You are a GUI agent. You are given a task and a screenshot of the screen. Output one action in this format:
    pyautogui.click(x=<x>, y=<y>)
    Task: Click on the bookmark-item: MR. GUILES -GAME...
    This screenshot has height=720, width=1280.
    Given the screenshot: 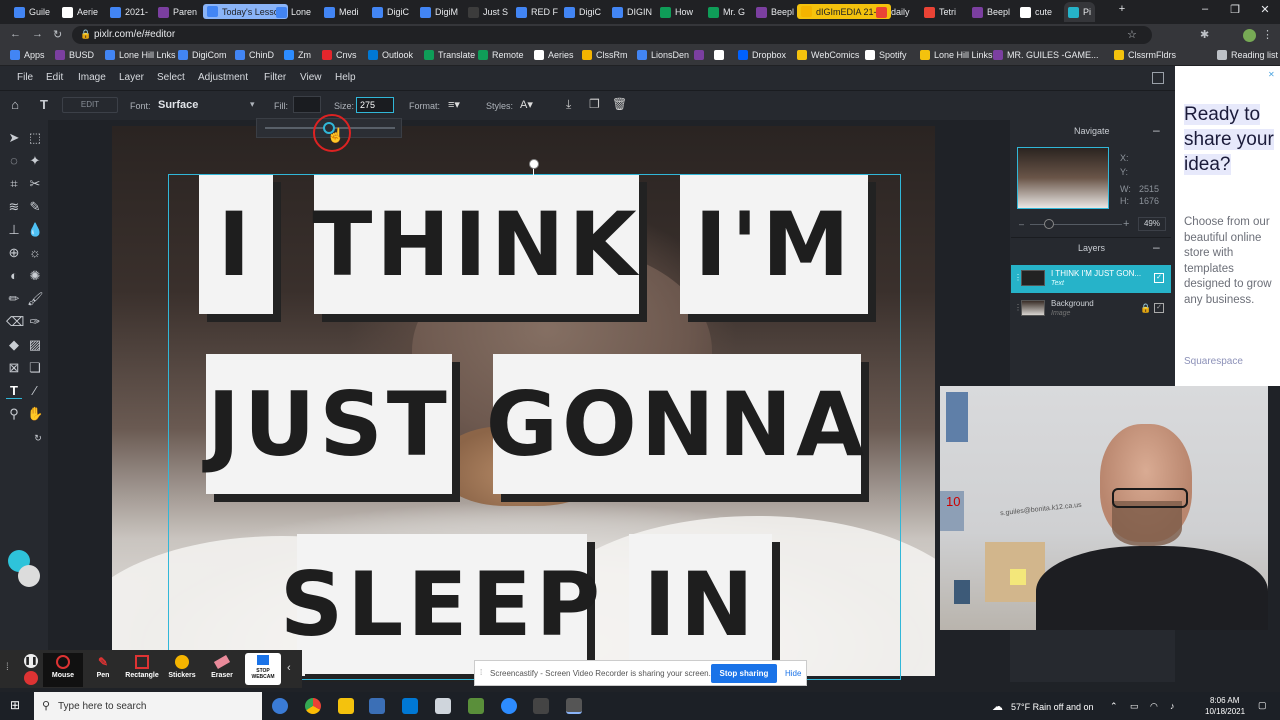 What is the action you would take?
    pyautogui.click(x=1046, y=55)
    